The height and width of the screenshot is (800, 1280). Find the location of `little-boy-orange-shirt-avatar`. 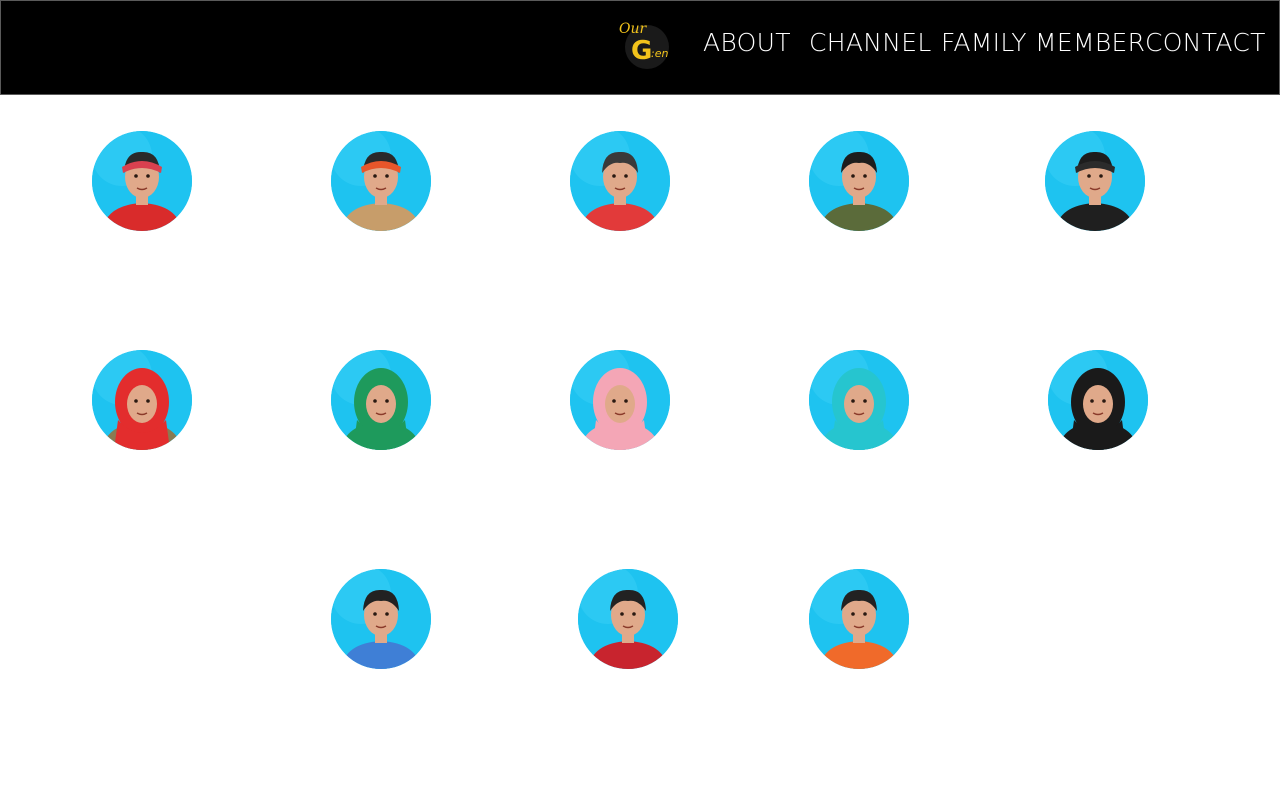

little-boy-orange-shirt-avatar is located at coordinates (859, 619).